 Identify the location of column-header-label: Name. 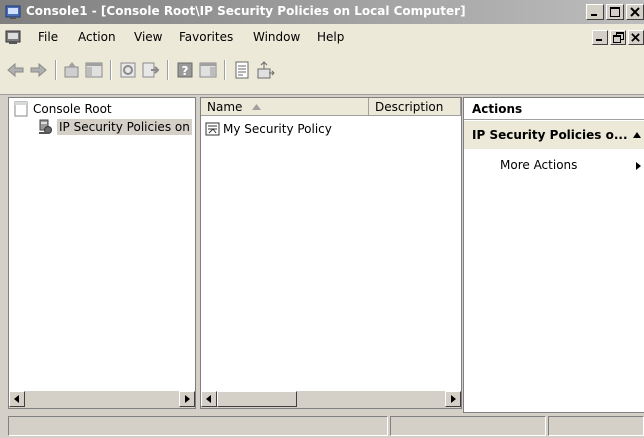
(225, 106).